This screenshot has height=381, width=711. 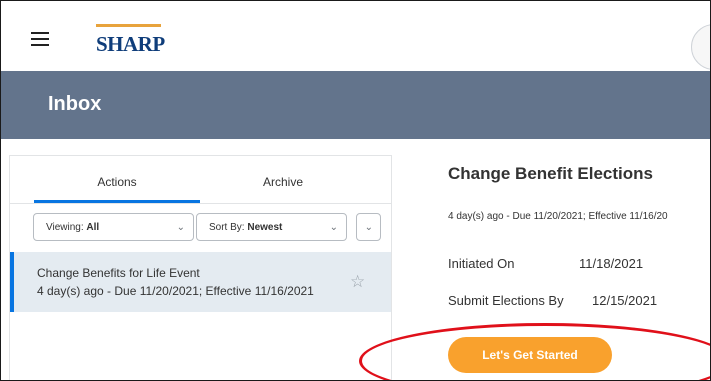 I want to click on page-title: Inbox, so click(x=75, y=104).